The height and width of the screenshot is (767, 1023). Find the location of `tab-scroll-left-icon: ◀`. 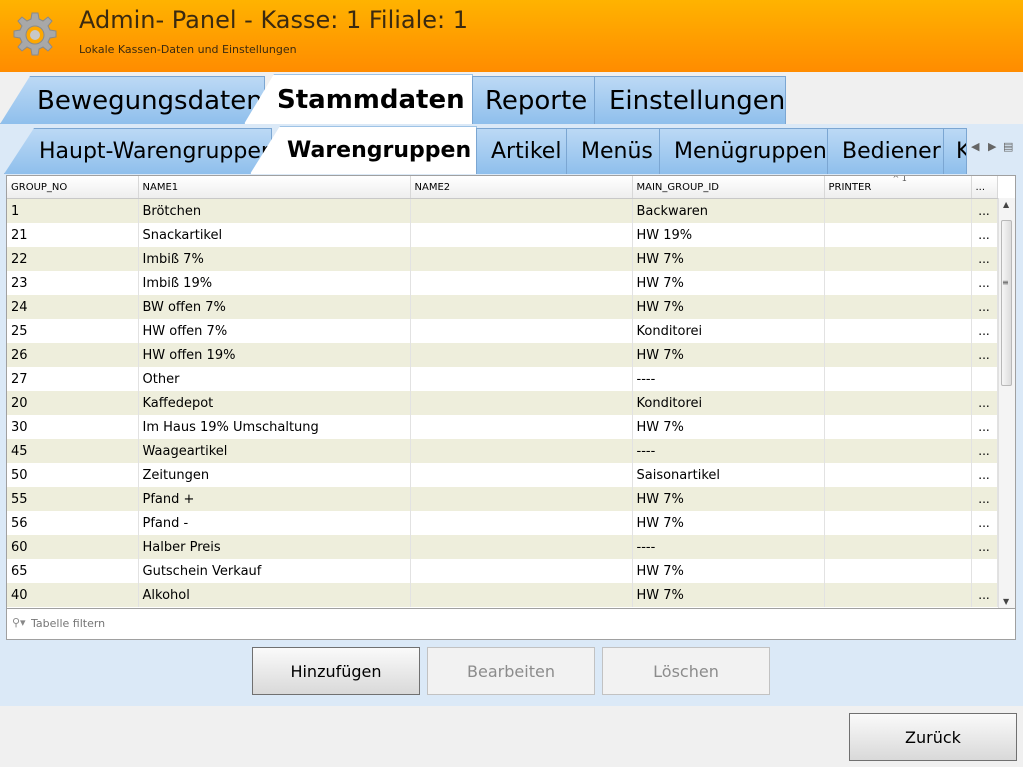

tab-scroll-left-icon: ◀ is located at coordinates (975, 146).